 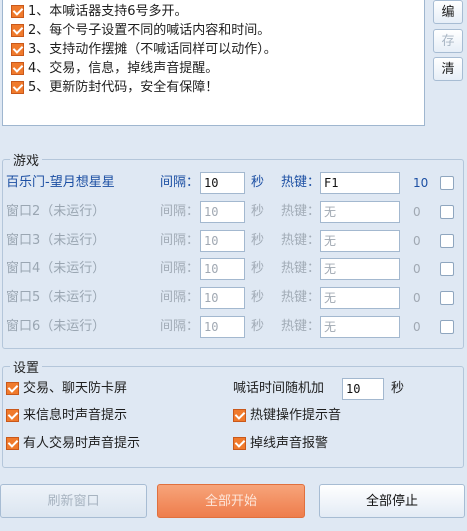 I want to click on trade-sound-checkbox, so click(x=12, y=443).